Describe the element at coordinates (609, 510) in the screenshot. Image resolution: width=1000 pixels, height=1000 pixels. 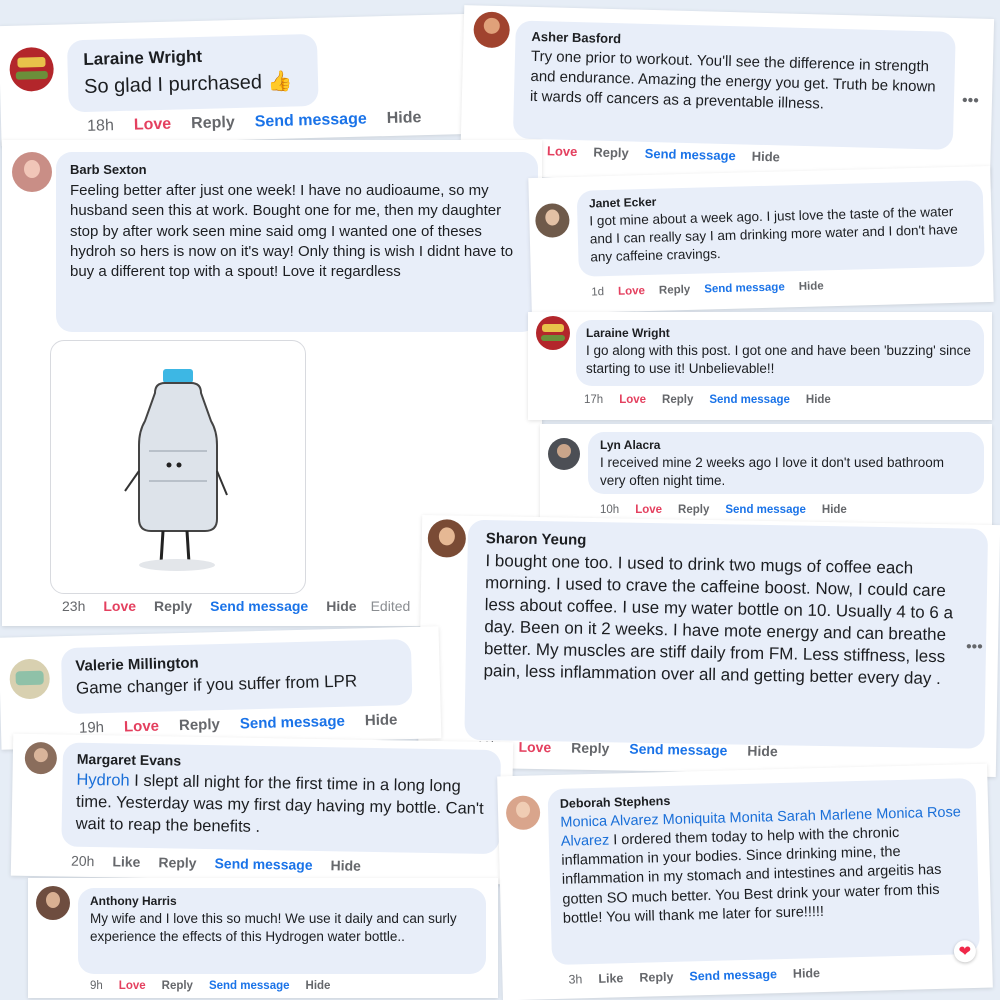
I see `timestamp: 10h` at that location.